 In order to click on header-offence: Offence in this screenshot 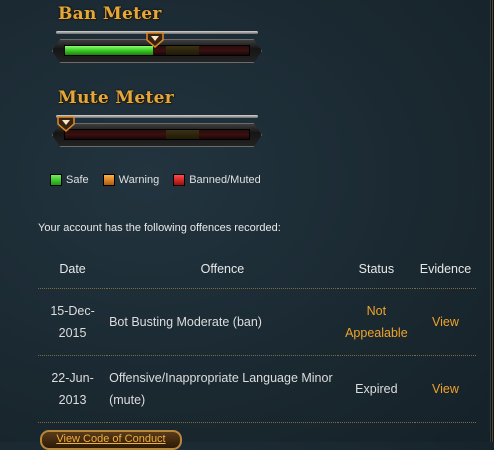, I will do `click(222, 269)`.